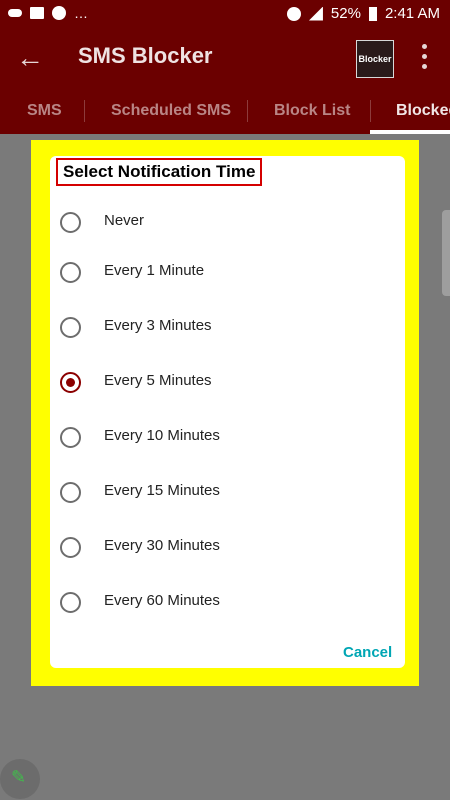 The image size is (450, 800). Describe the element at coordinates (227, 273) in the screenshot. I see `option-every-1-minute: Every 1 Minute` at that location.